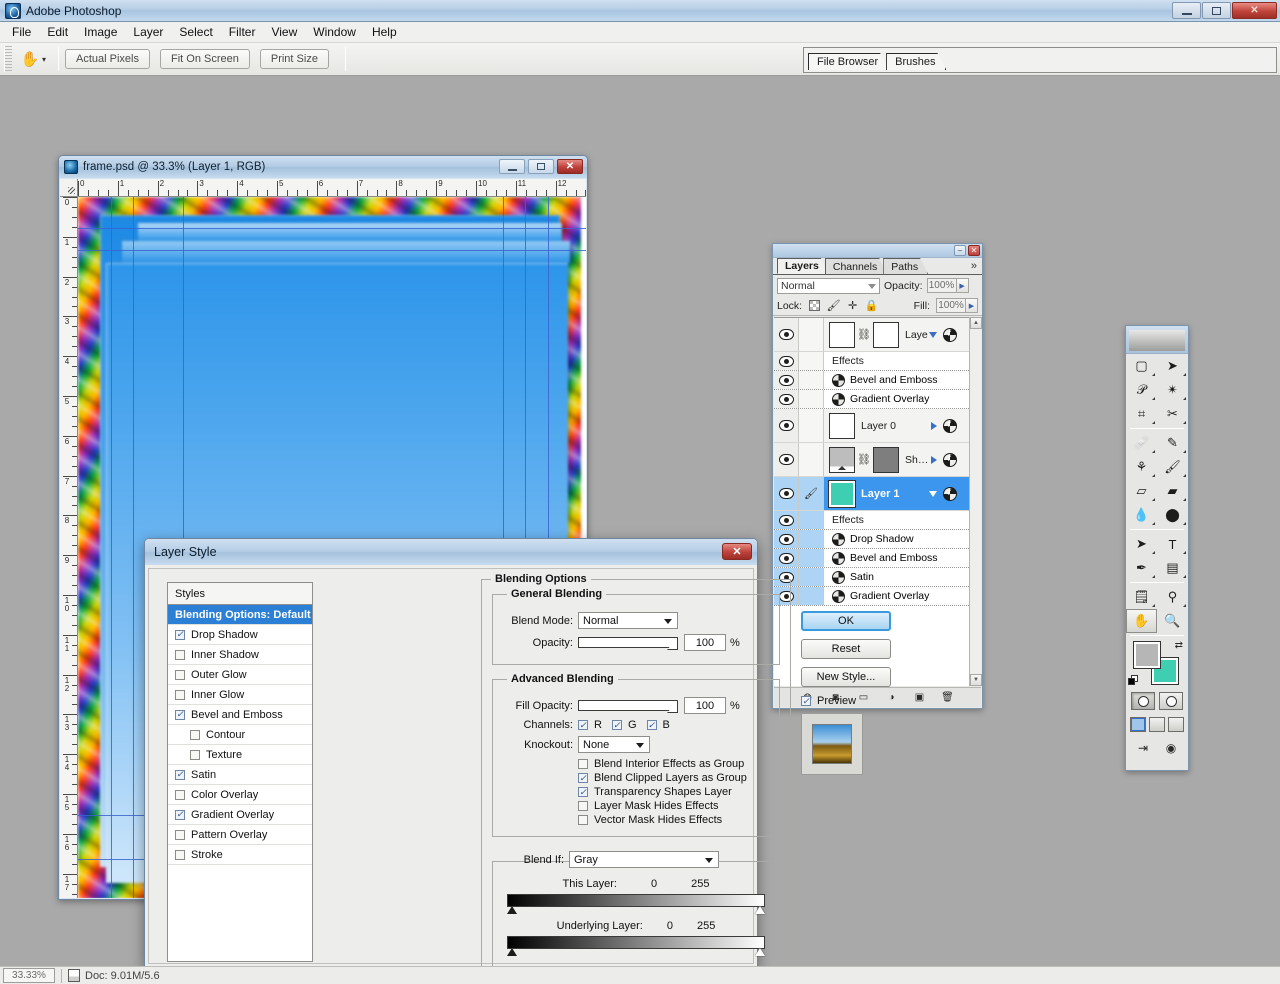 The height and width of the screenshot is (984, 1280). What do you see at coordinates (644, 859) in the screenshot?
I see `blend-if-select: Gray` at bounding box center [644, 859].